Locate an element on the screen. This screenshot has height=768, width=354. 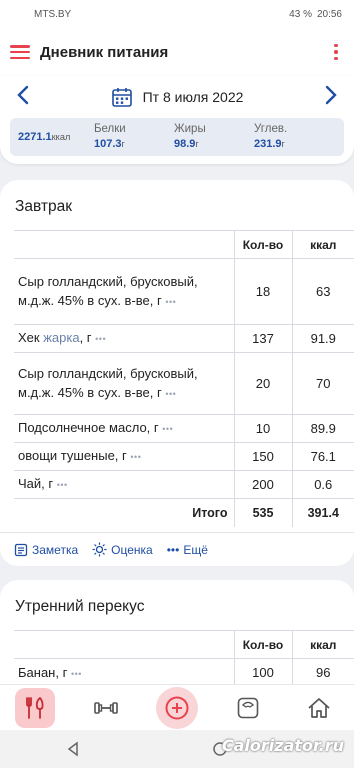
tab-home is located at coordinates (319, 708).